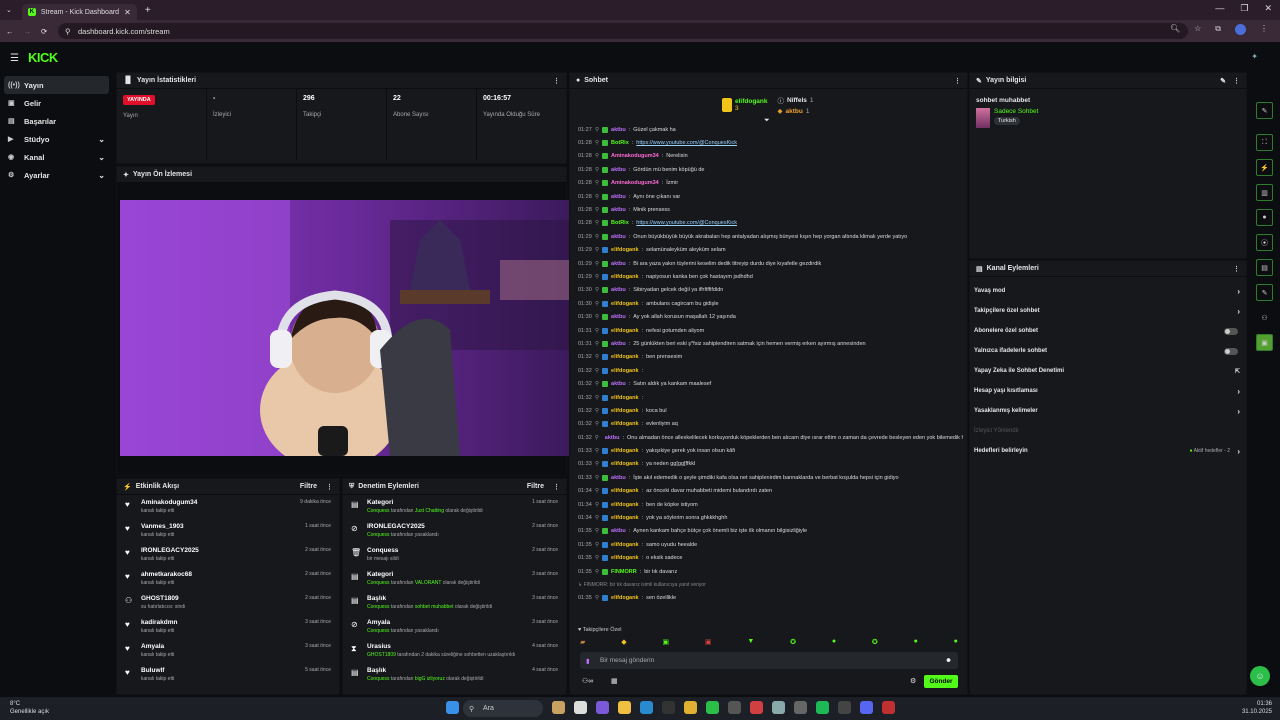 This screenshot has height=720, width=1280. Describe the element at coordinates (1268, 8) in the screenshot. I see `close-window-icon: ✕` at that location.